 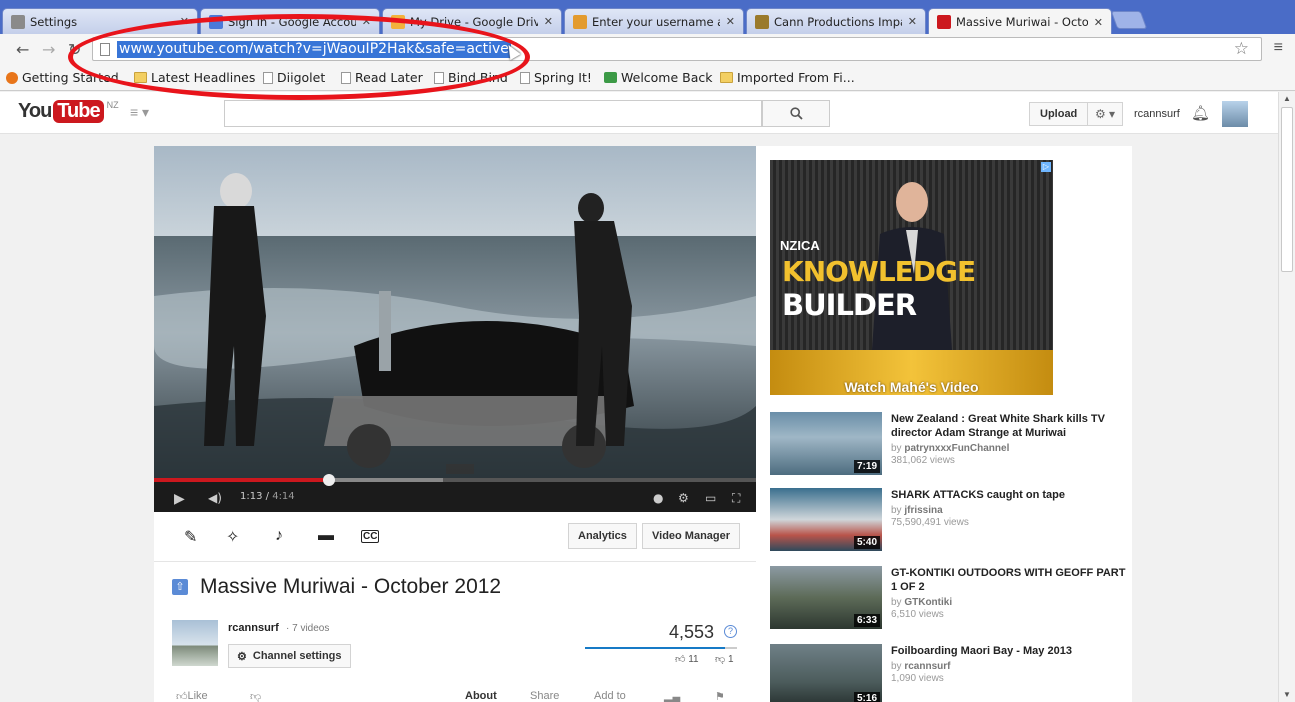 I want to click on audio-note-icon: ♪, so click(x=279, y=536).